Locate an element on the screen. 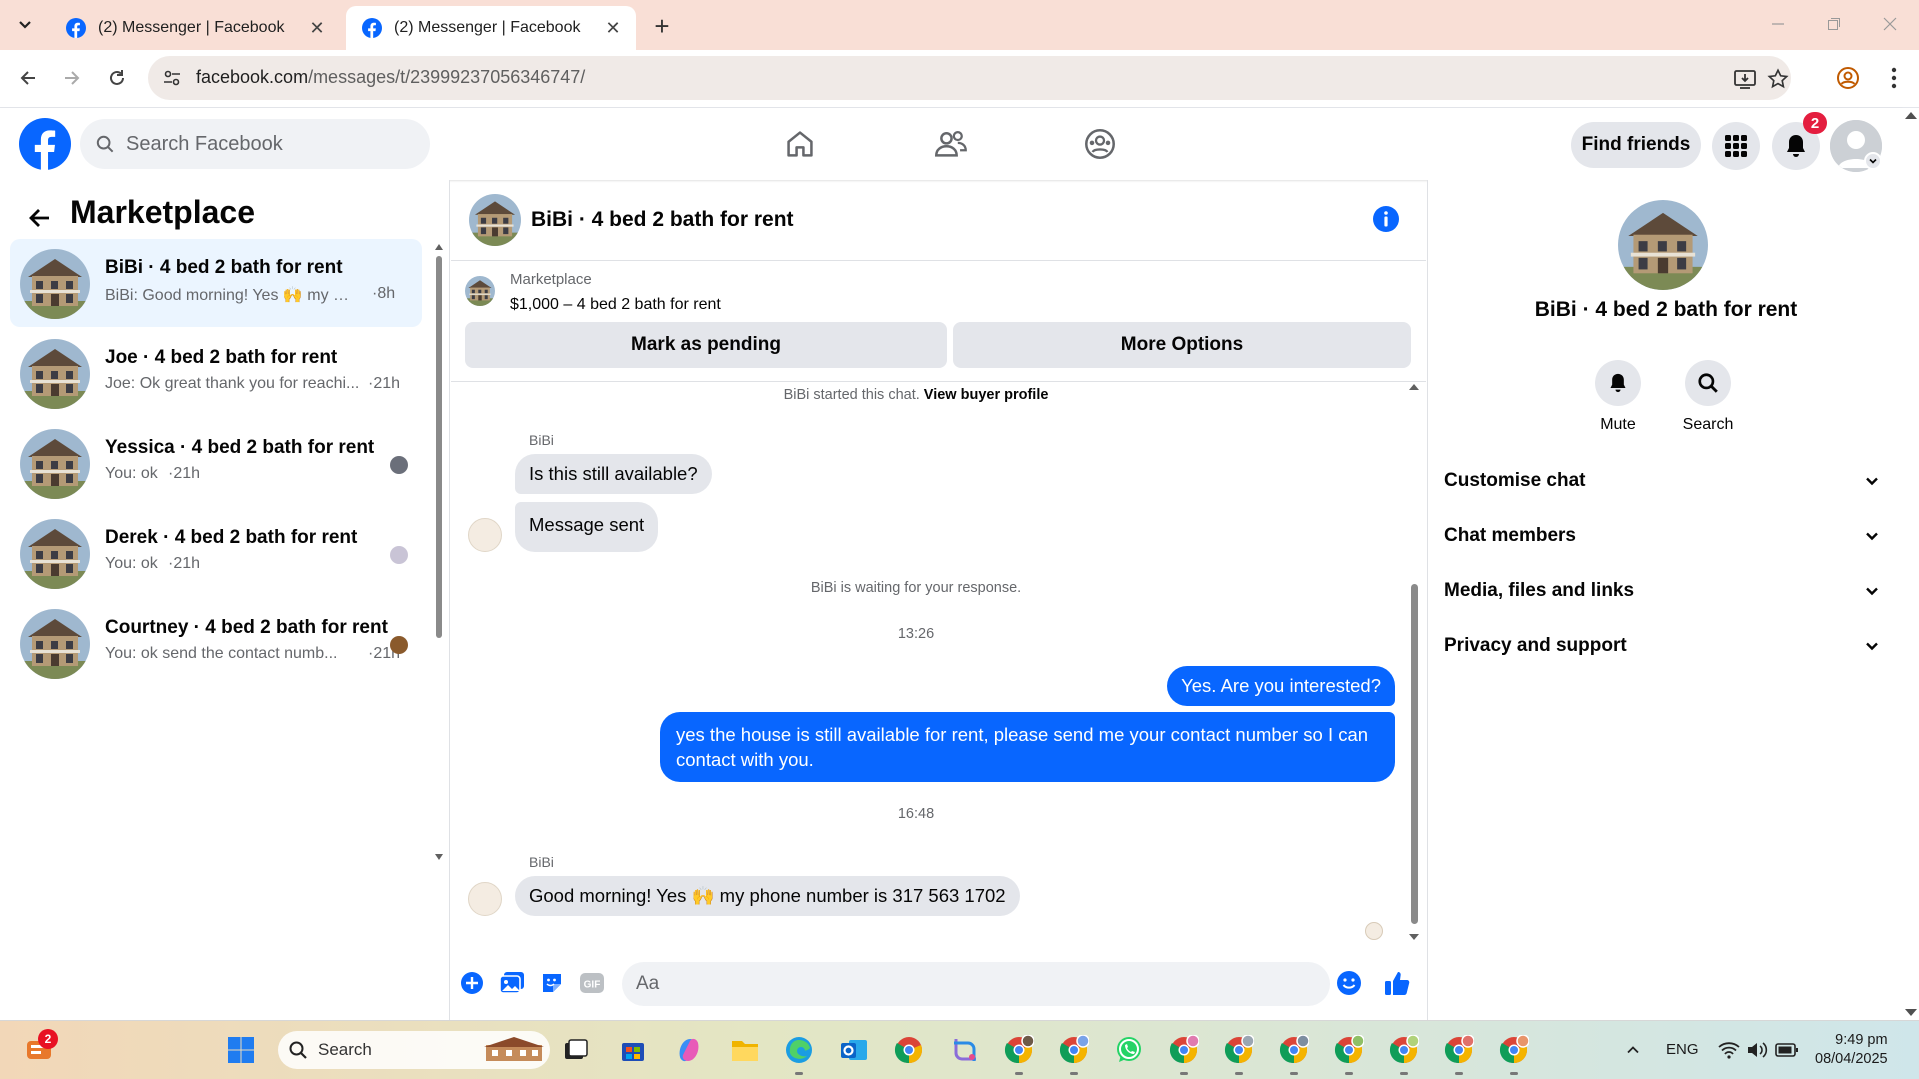  running-indicator is located at coordinates (1019, 1073).